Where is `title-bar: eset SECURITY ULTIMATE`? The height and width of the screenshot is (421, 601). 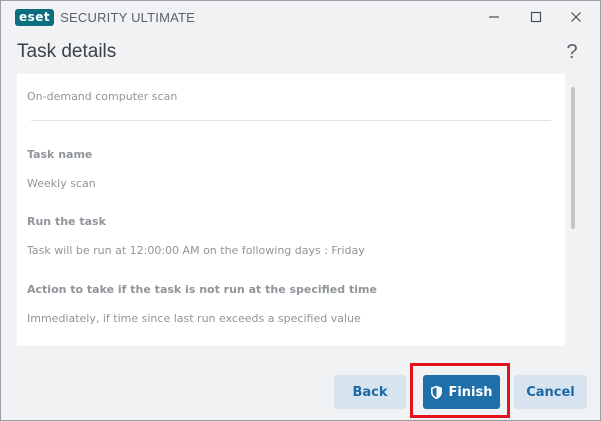 title-bar: eset SECURITY ULTIMATE is located at coordinates (300, 17).